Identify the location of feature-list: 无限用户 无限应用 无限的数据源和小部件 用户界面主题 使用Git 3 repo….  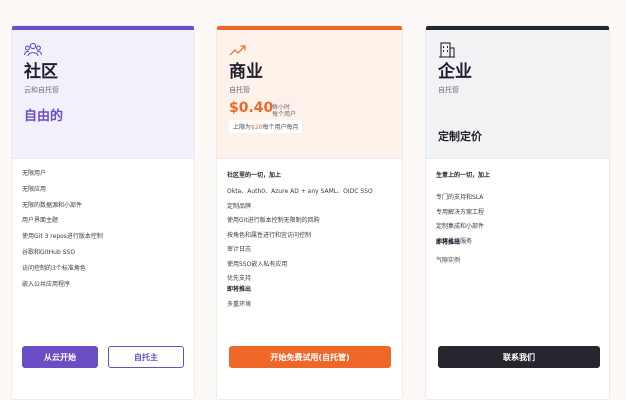
(105, 232).